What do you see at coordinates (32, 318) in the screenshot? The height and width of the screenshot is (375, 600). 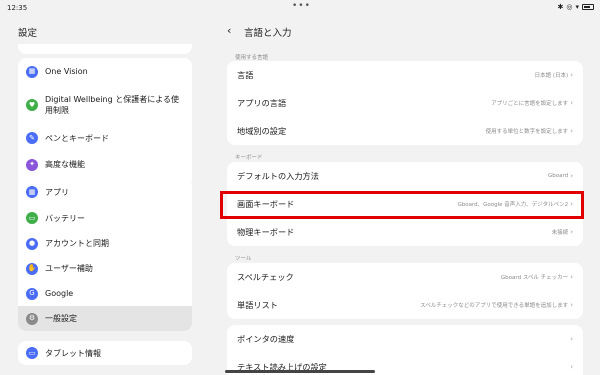 I see `general-settings-icon: ⚙` at bounding box center [32, 318].